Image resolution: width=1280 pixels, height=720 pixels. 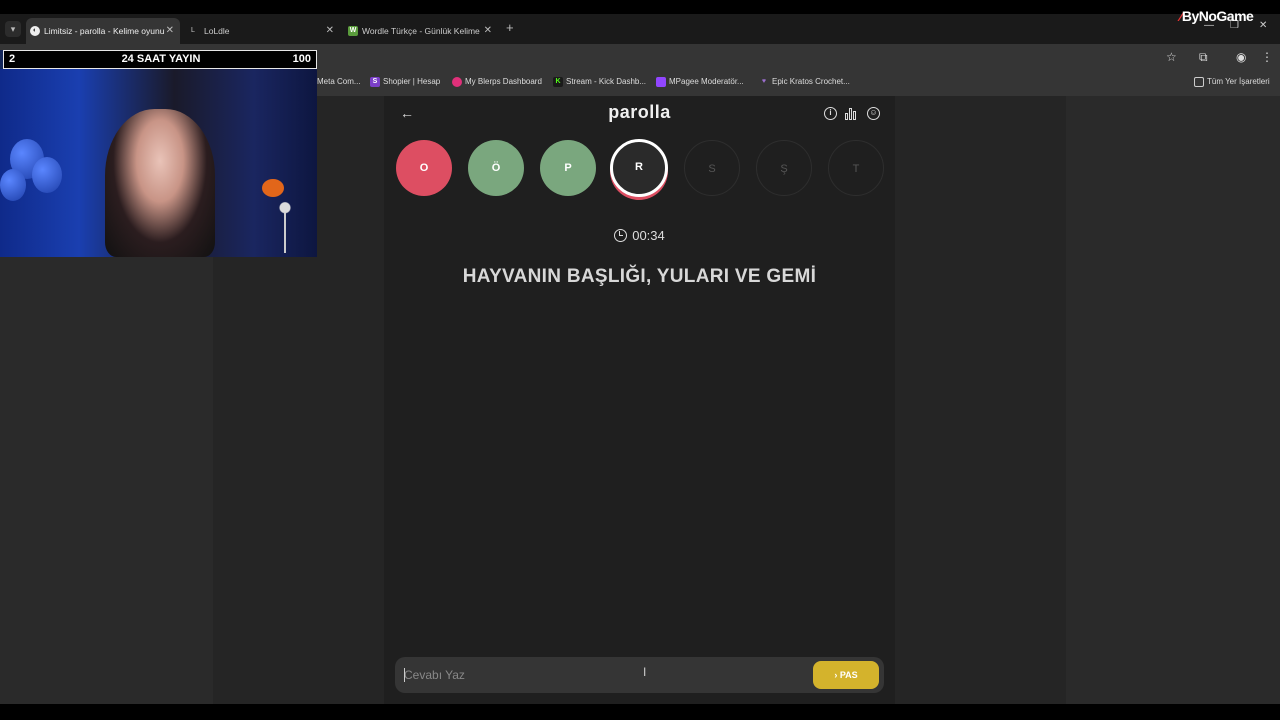 I want to click on shopier-icon: S, so click(x=375, y=82).